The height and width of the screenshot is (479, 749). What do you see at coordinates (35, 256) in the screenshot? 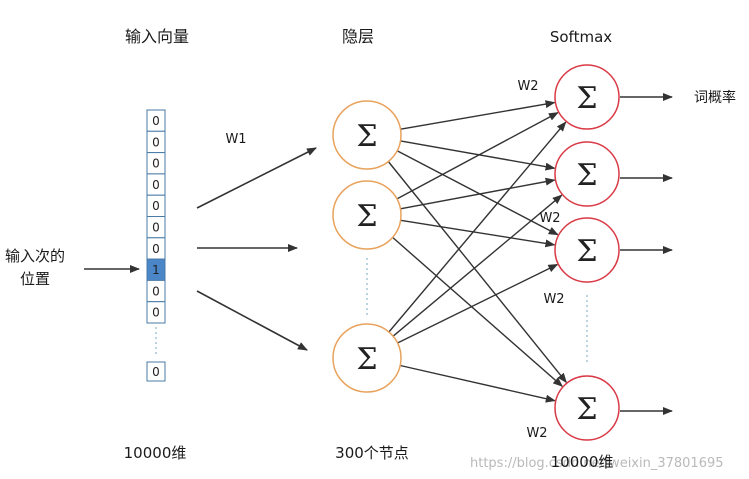
I see `input-position-label-line1: 输入次的` at bounding box center [35, 256].